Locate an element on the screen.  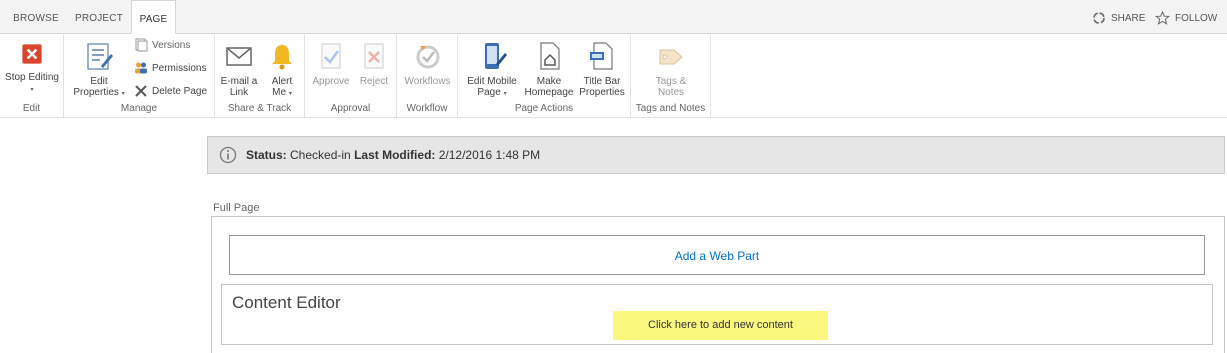
delete-page-button: Delete Page is located at coordinates (170, 91).